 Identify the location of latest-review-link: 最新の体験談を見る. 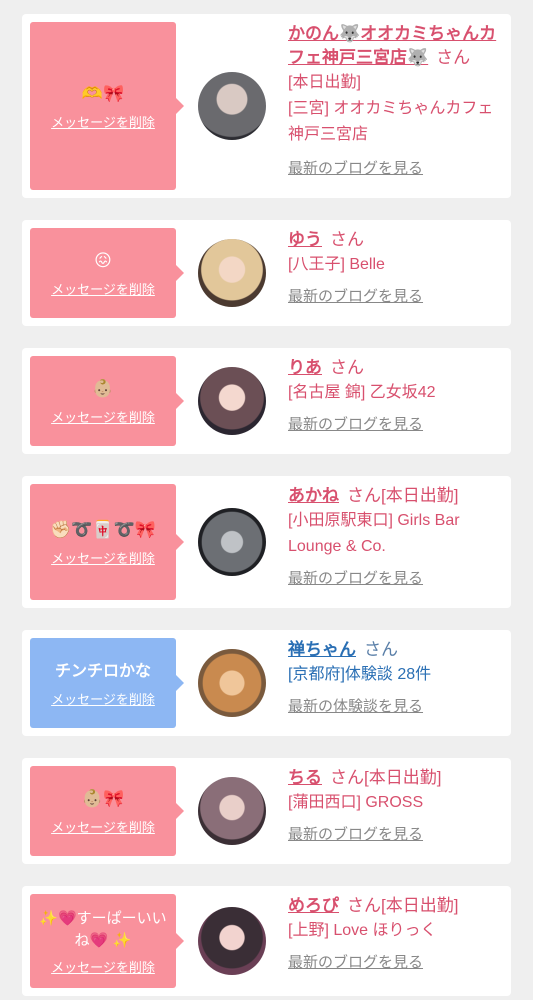
(394, 707).